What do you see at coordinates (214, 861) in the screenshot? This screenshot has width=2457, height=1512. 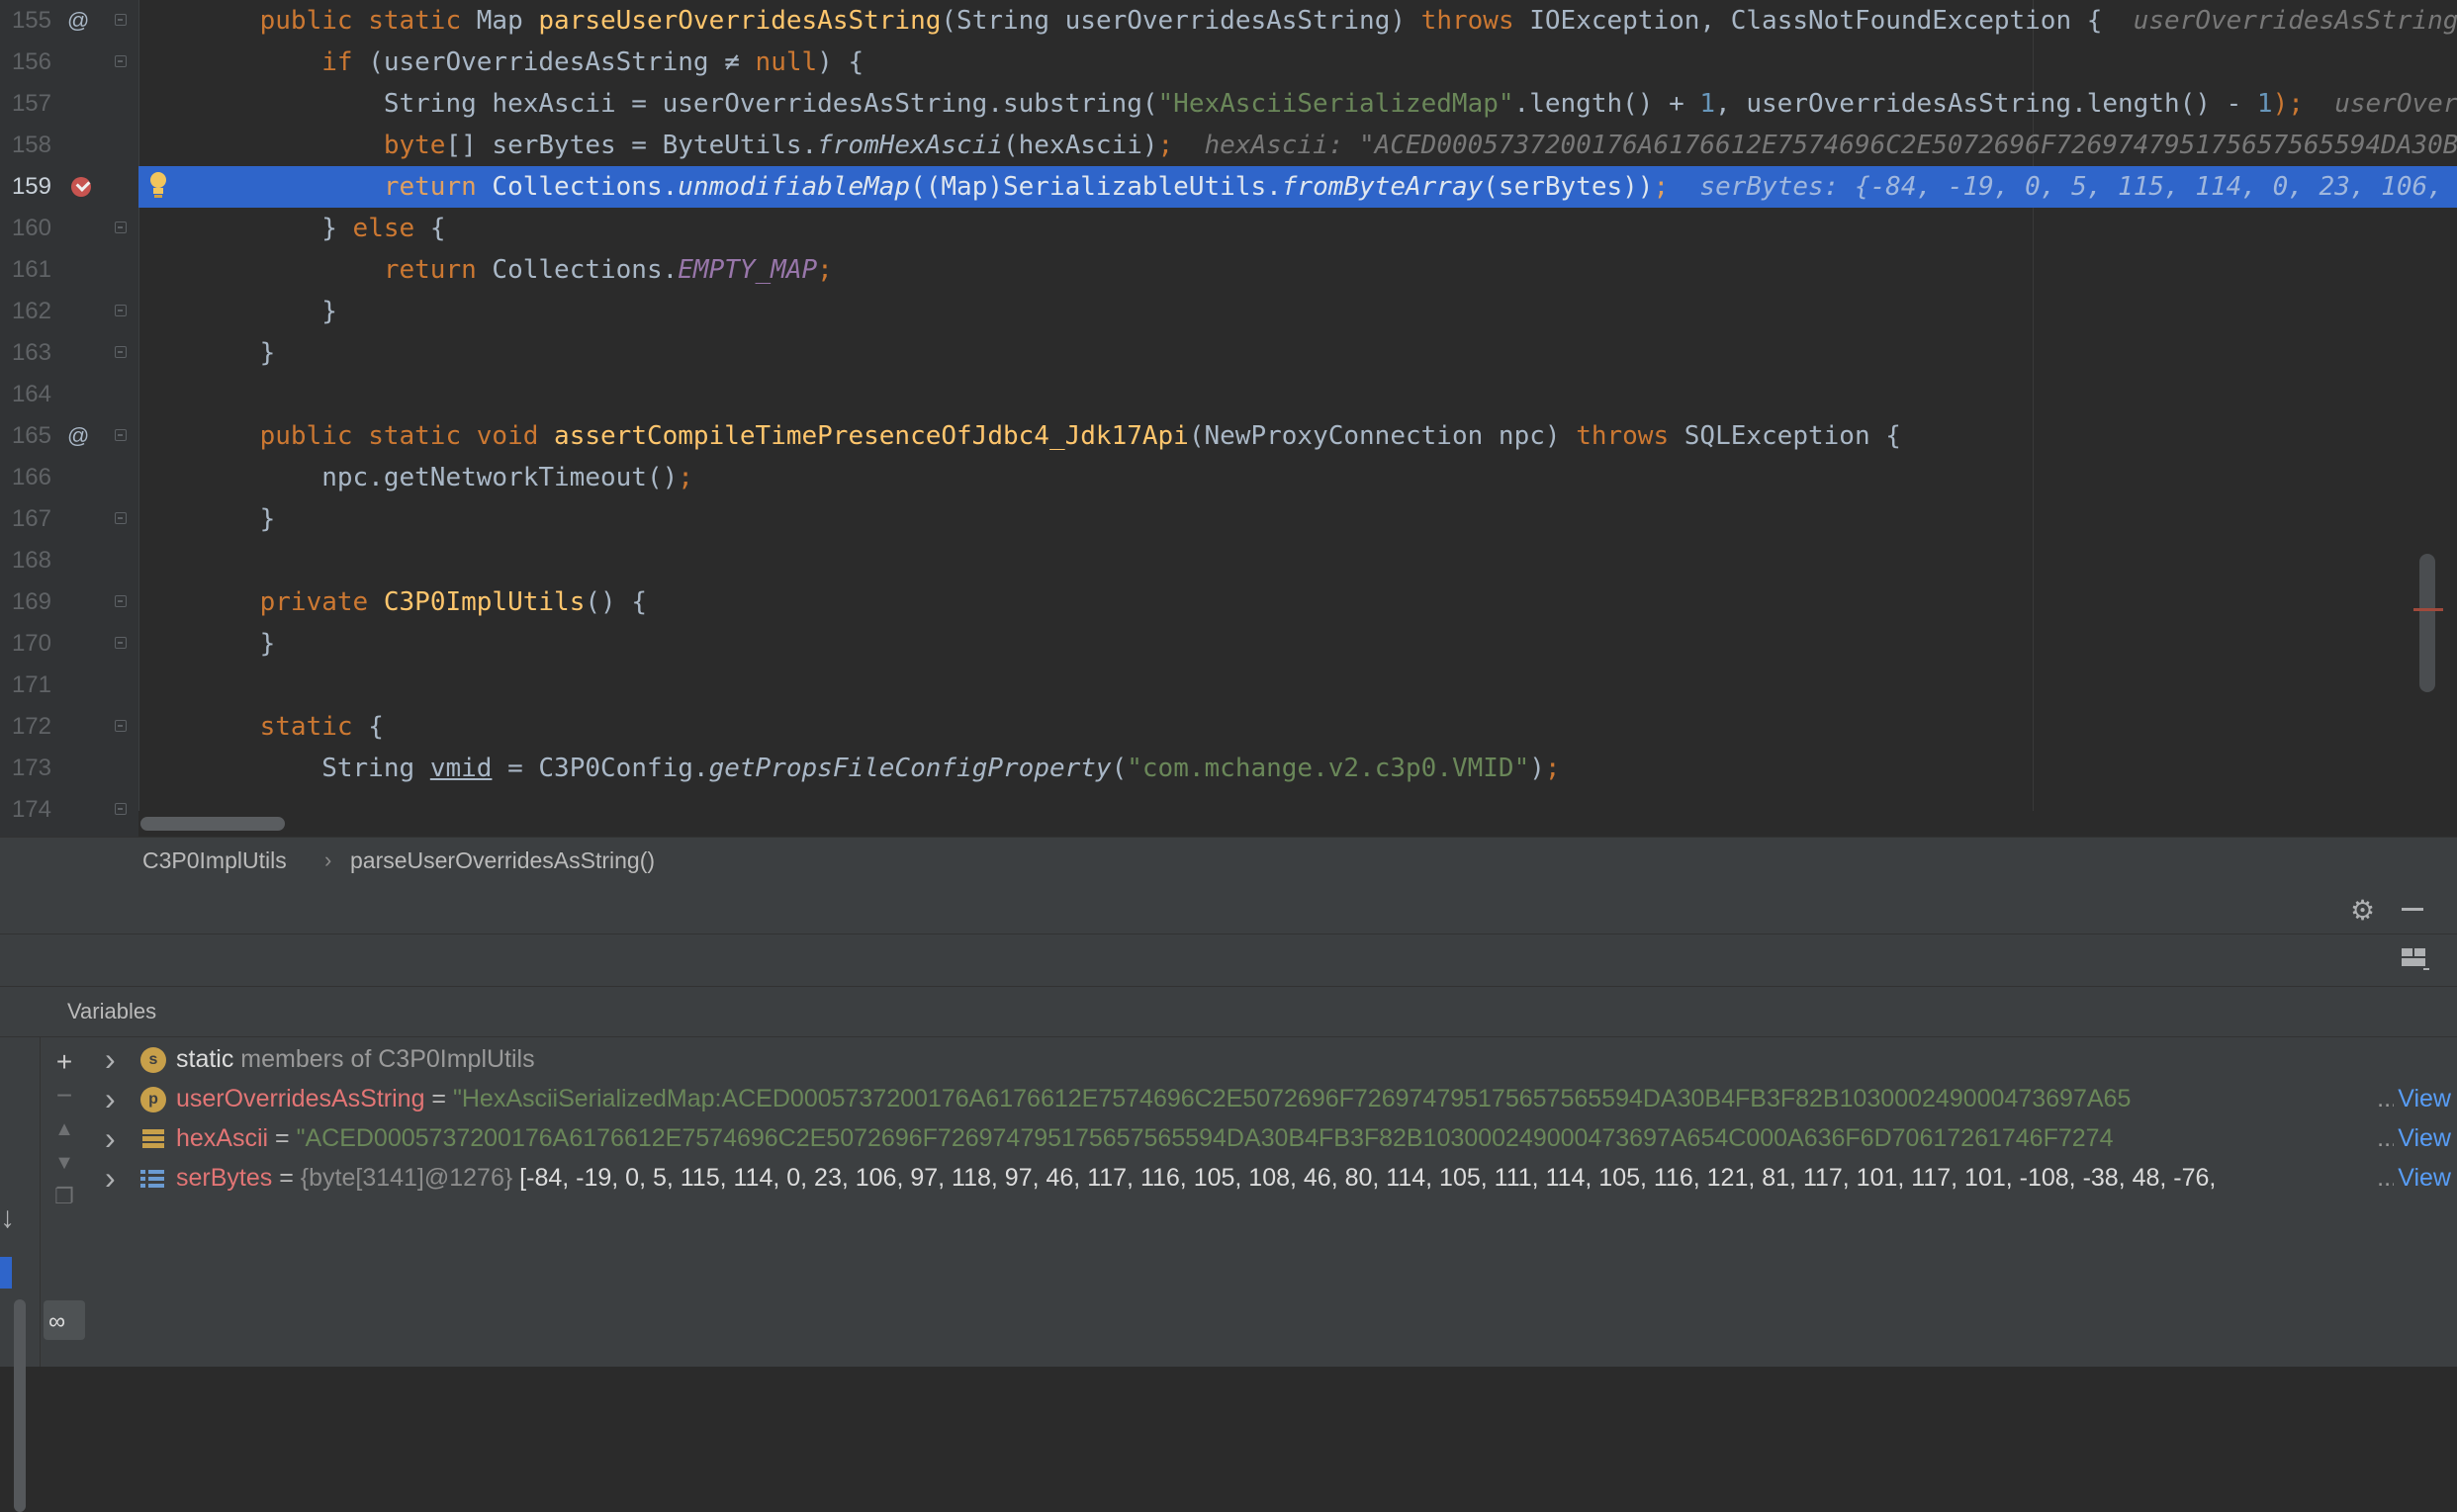 I see `breadcrumb-class: C3P0ImplUtils` at bounding box center [214, 861].